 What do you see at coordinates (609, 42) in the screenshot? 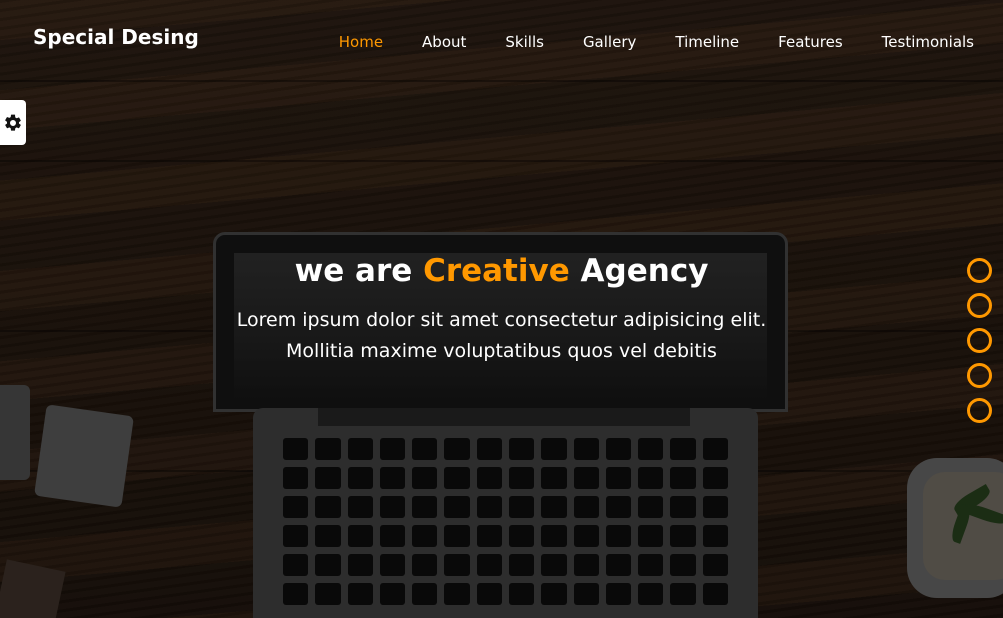
I see `nav-link-gallery: Gallery` at bounding box center [609, 42].